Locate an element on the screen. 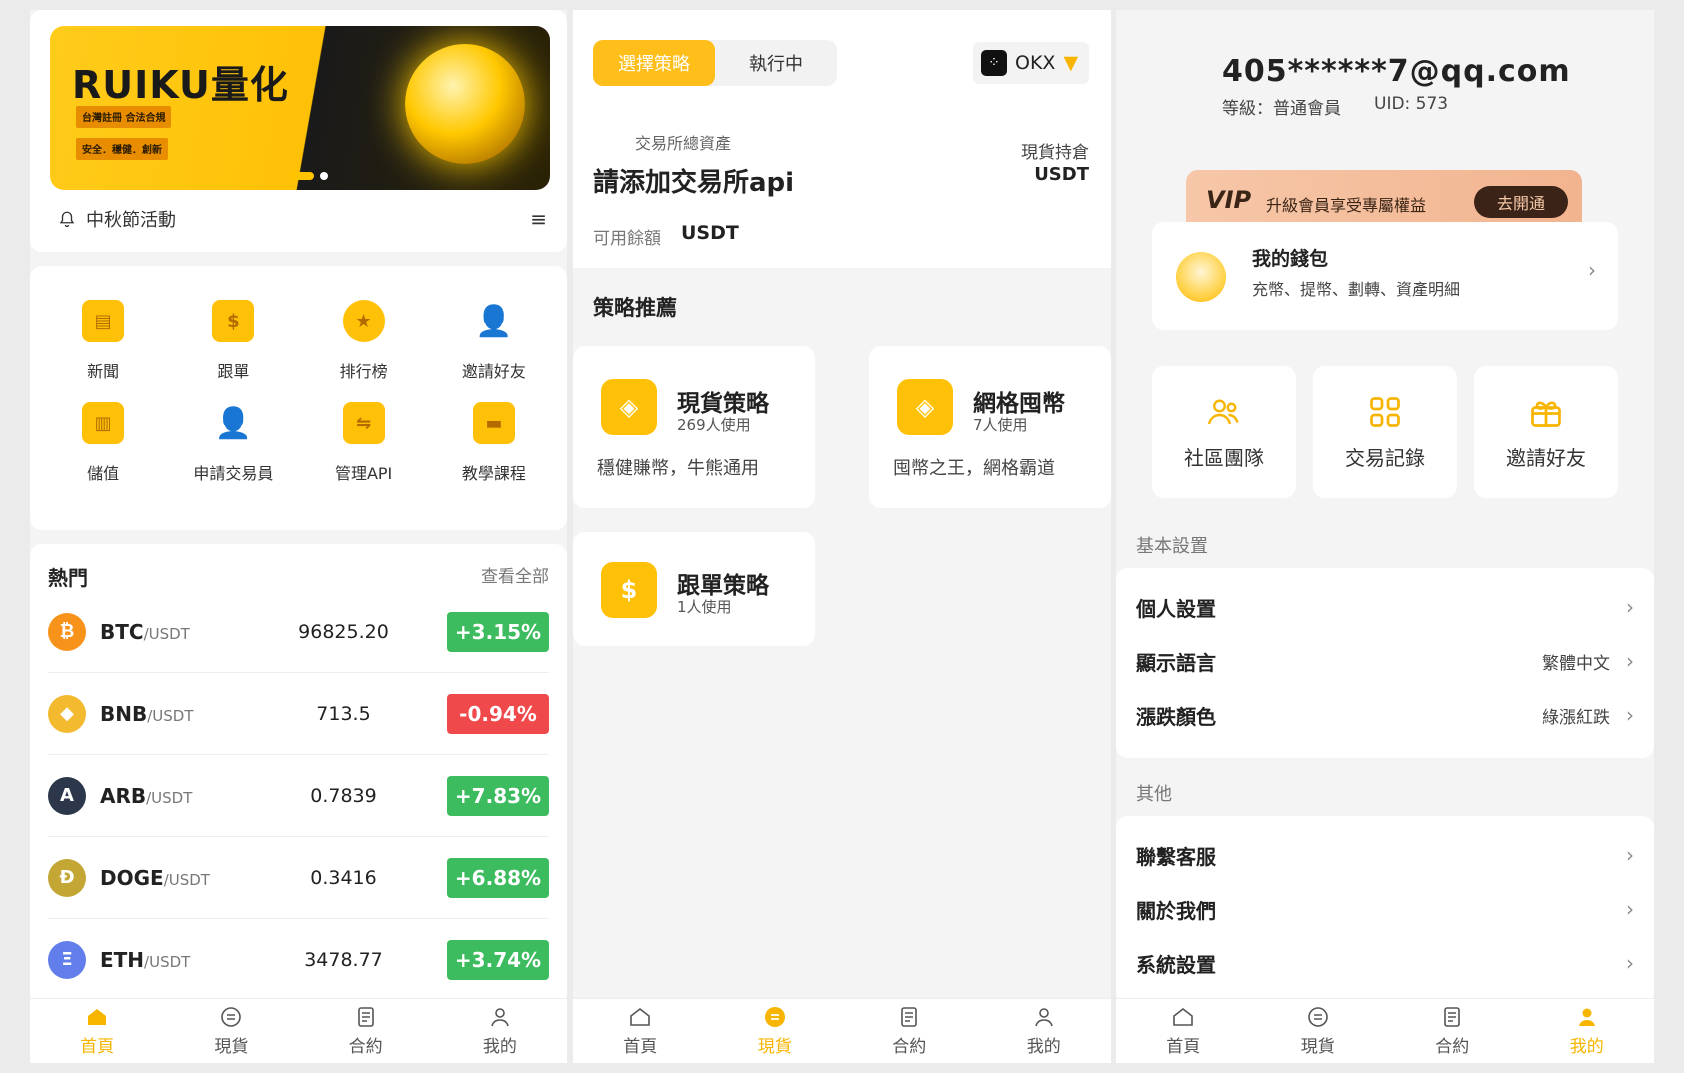 This screenshot has width=1684, height=1073. carousel-dot-active is located at coordinates (302, 176).